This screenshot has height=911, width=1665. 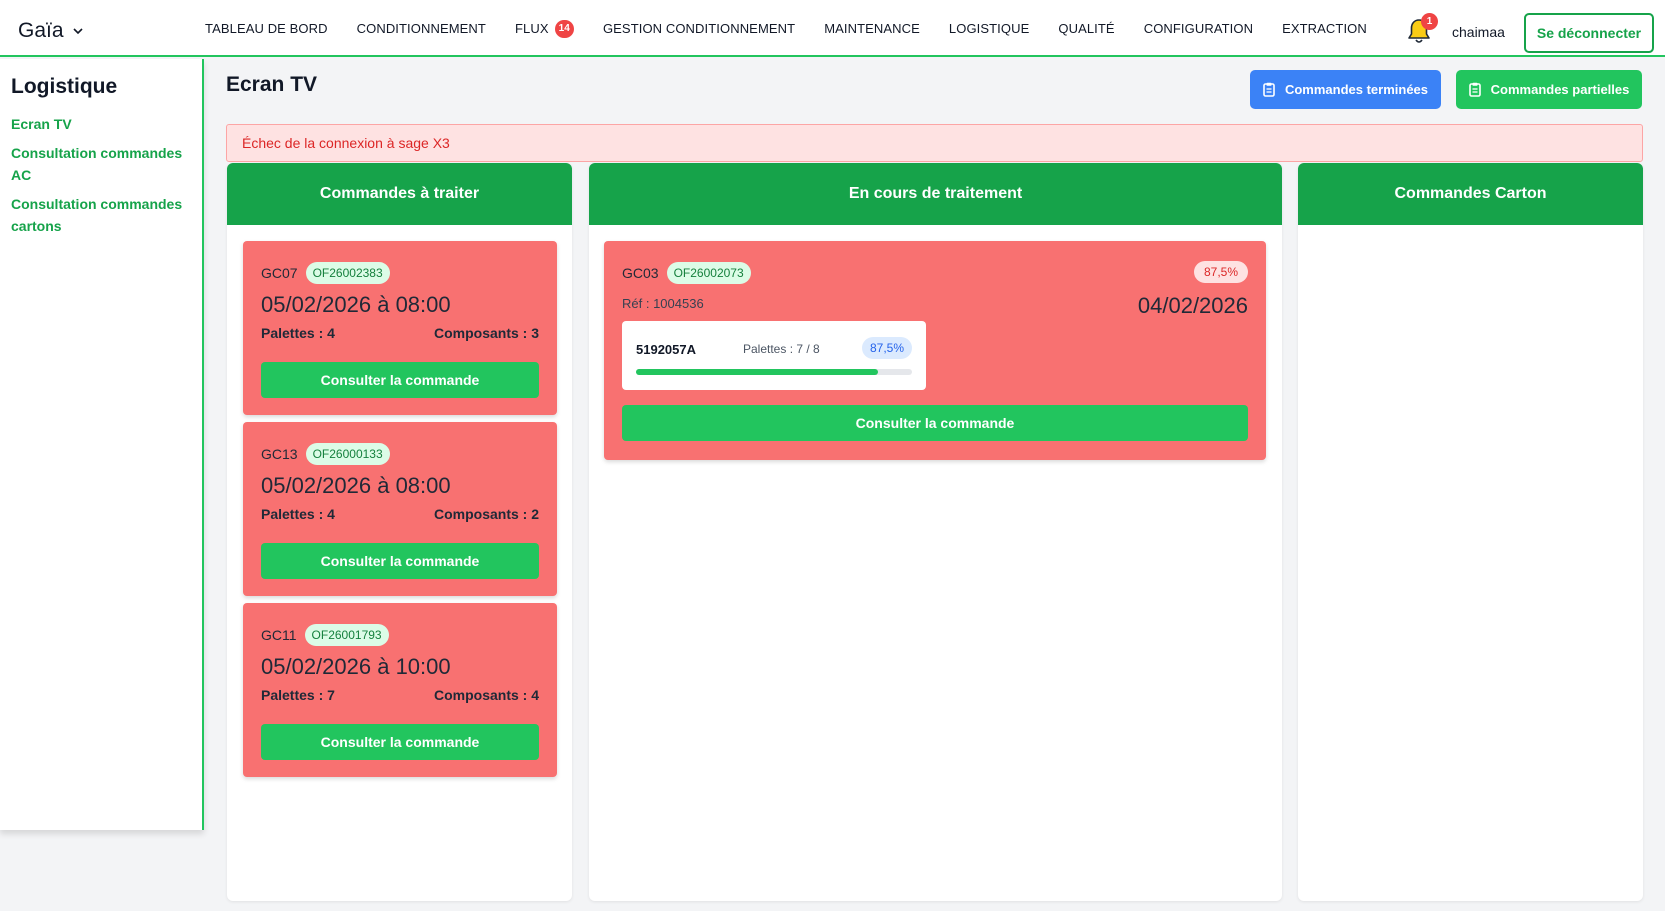 I want to click on of-badge: OF26001793, so click(x=346, y=635).